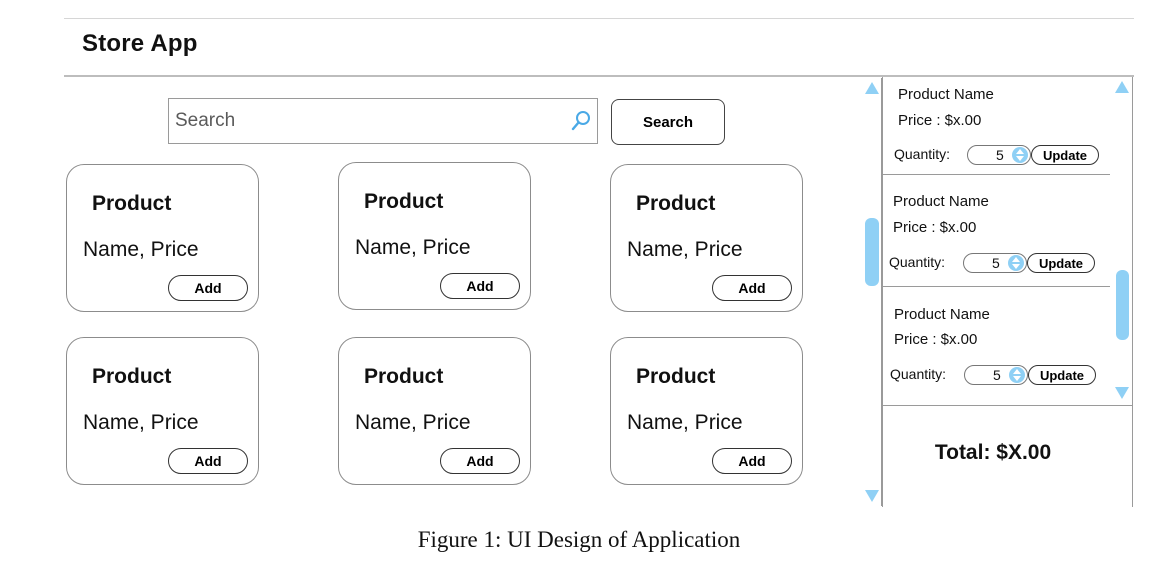 This screenshot has width=1158, height=574. Describe the element at coordinates (599, 18) in the screenshot. I see `top-divider` at that location.